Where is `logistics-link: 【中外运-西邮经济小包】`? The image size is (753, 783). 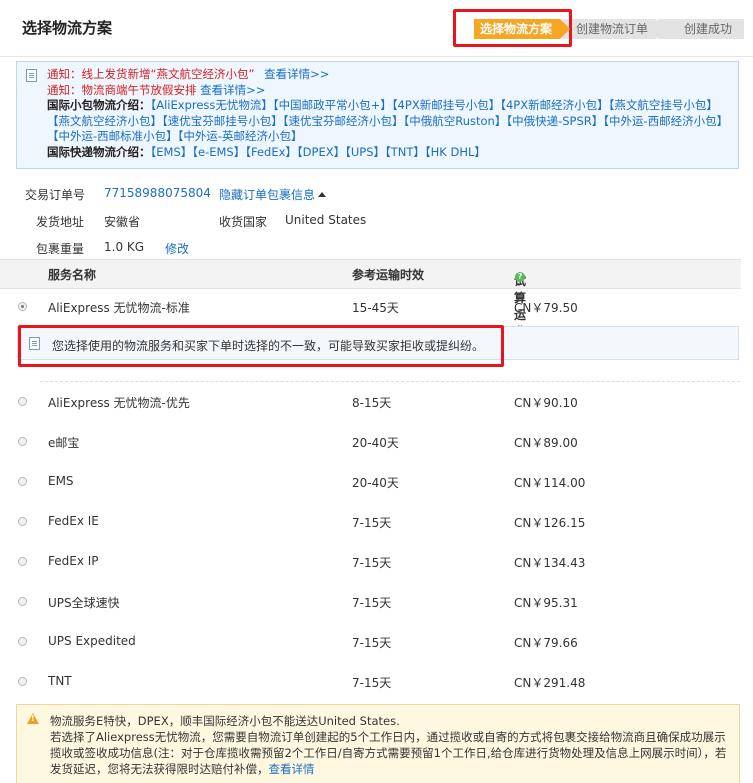
logistics-link: 【中外运-西邮经济小包】 is located at coordinates (665, 121).